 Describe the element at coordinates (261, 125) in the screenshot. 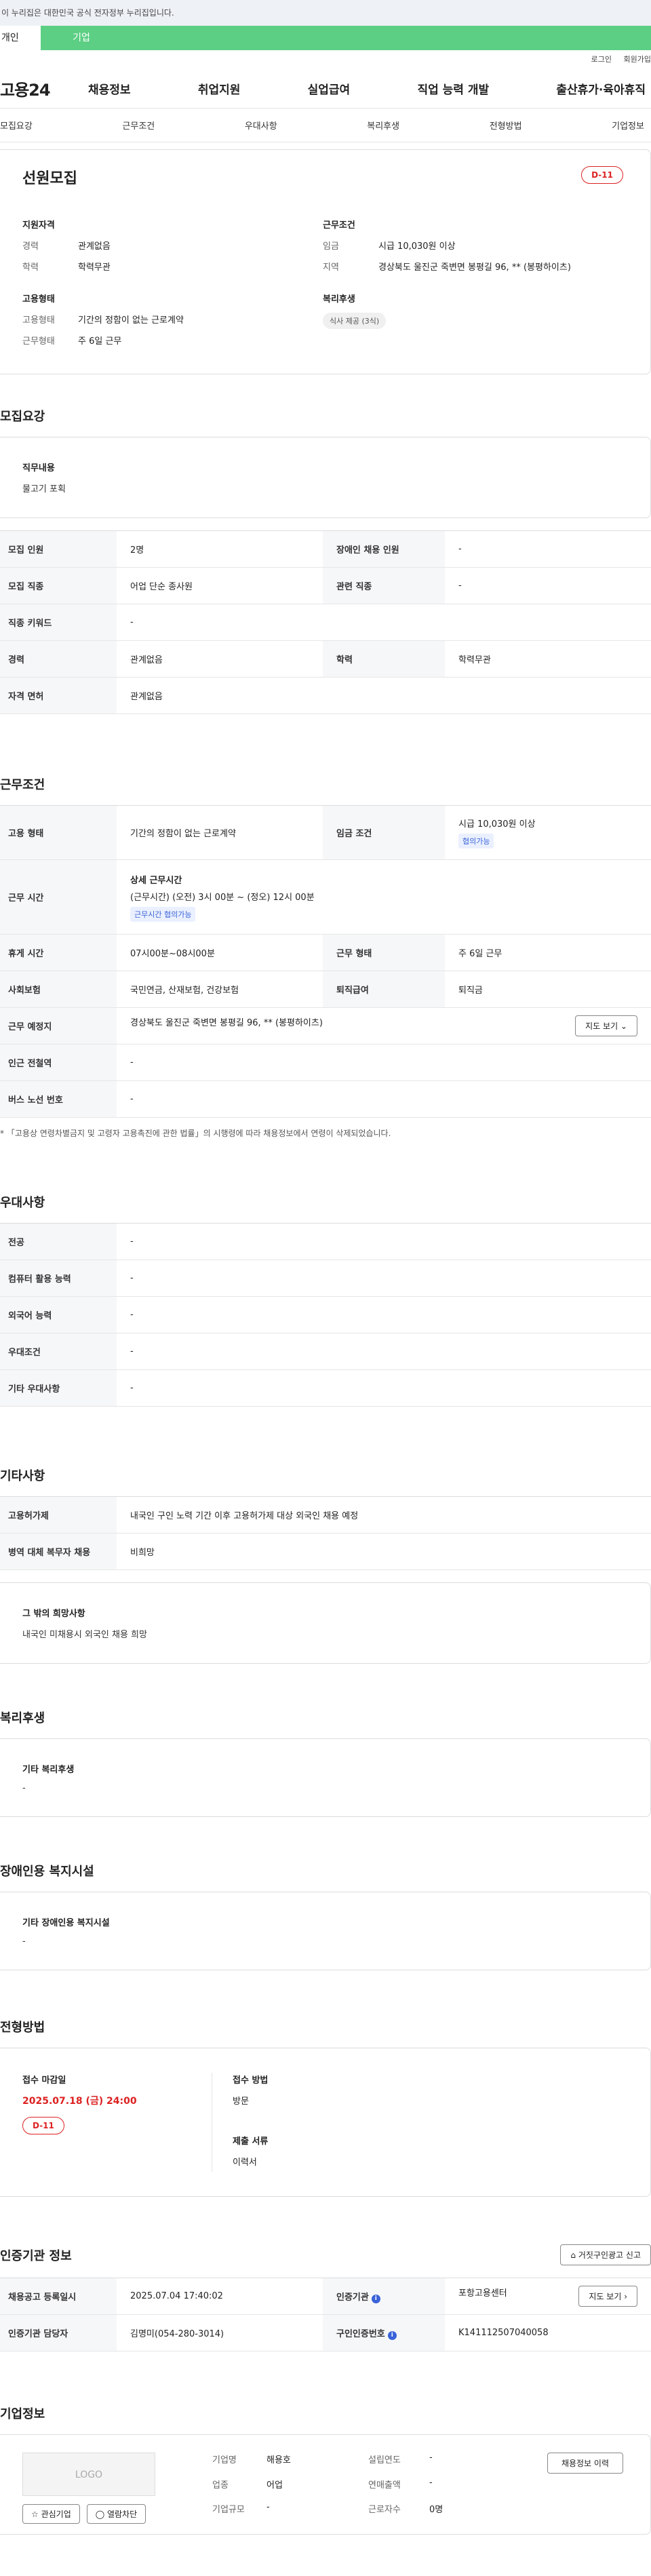

I see `lnb-item-pref: 우대사항` at that location.